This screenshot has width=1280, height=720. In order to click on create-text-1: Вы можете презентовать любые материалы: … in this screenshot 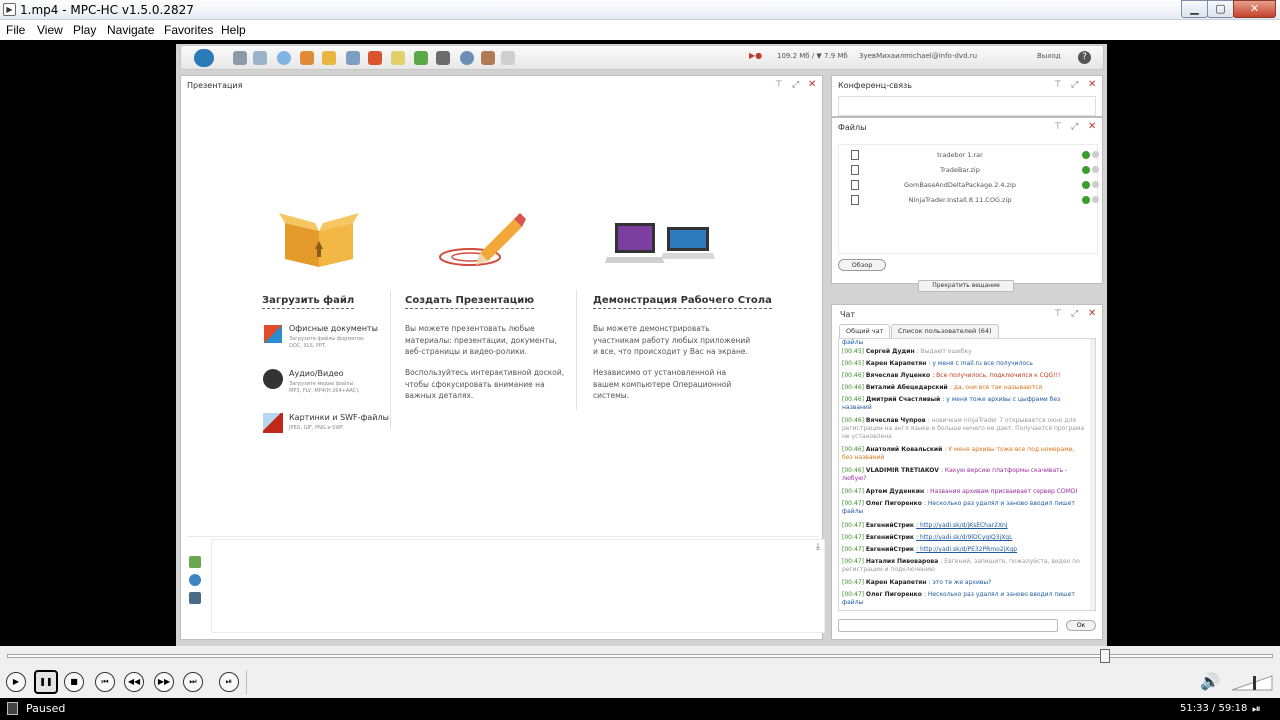, I will do `click(481, 340)`.